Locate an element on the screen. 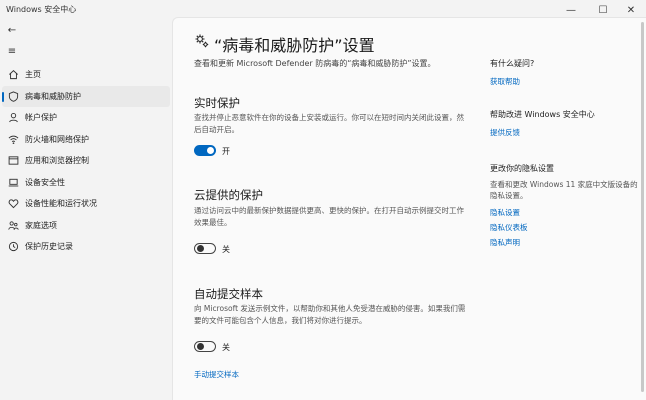 The image size is (646, 400). nav-item-account-protection: 帐户保护 is located at coordinates (86, 118).